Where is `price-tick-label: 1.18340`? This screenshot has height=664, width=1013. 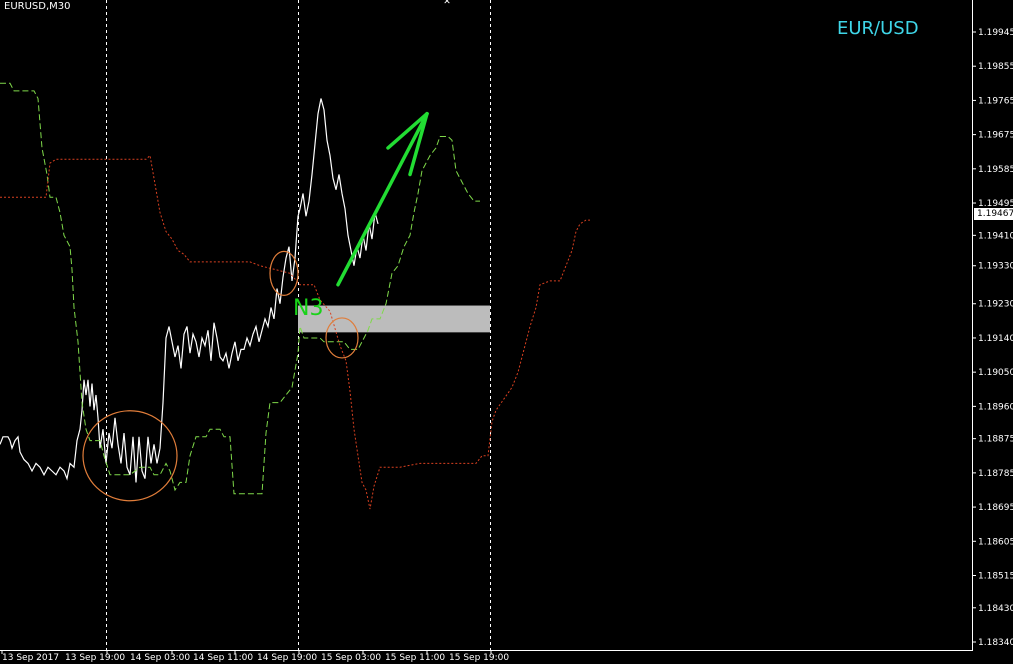 price-tick-label: 1.18340 is located at coordinates (995, 643).